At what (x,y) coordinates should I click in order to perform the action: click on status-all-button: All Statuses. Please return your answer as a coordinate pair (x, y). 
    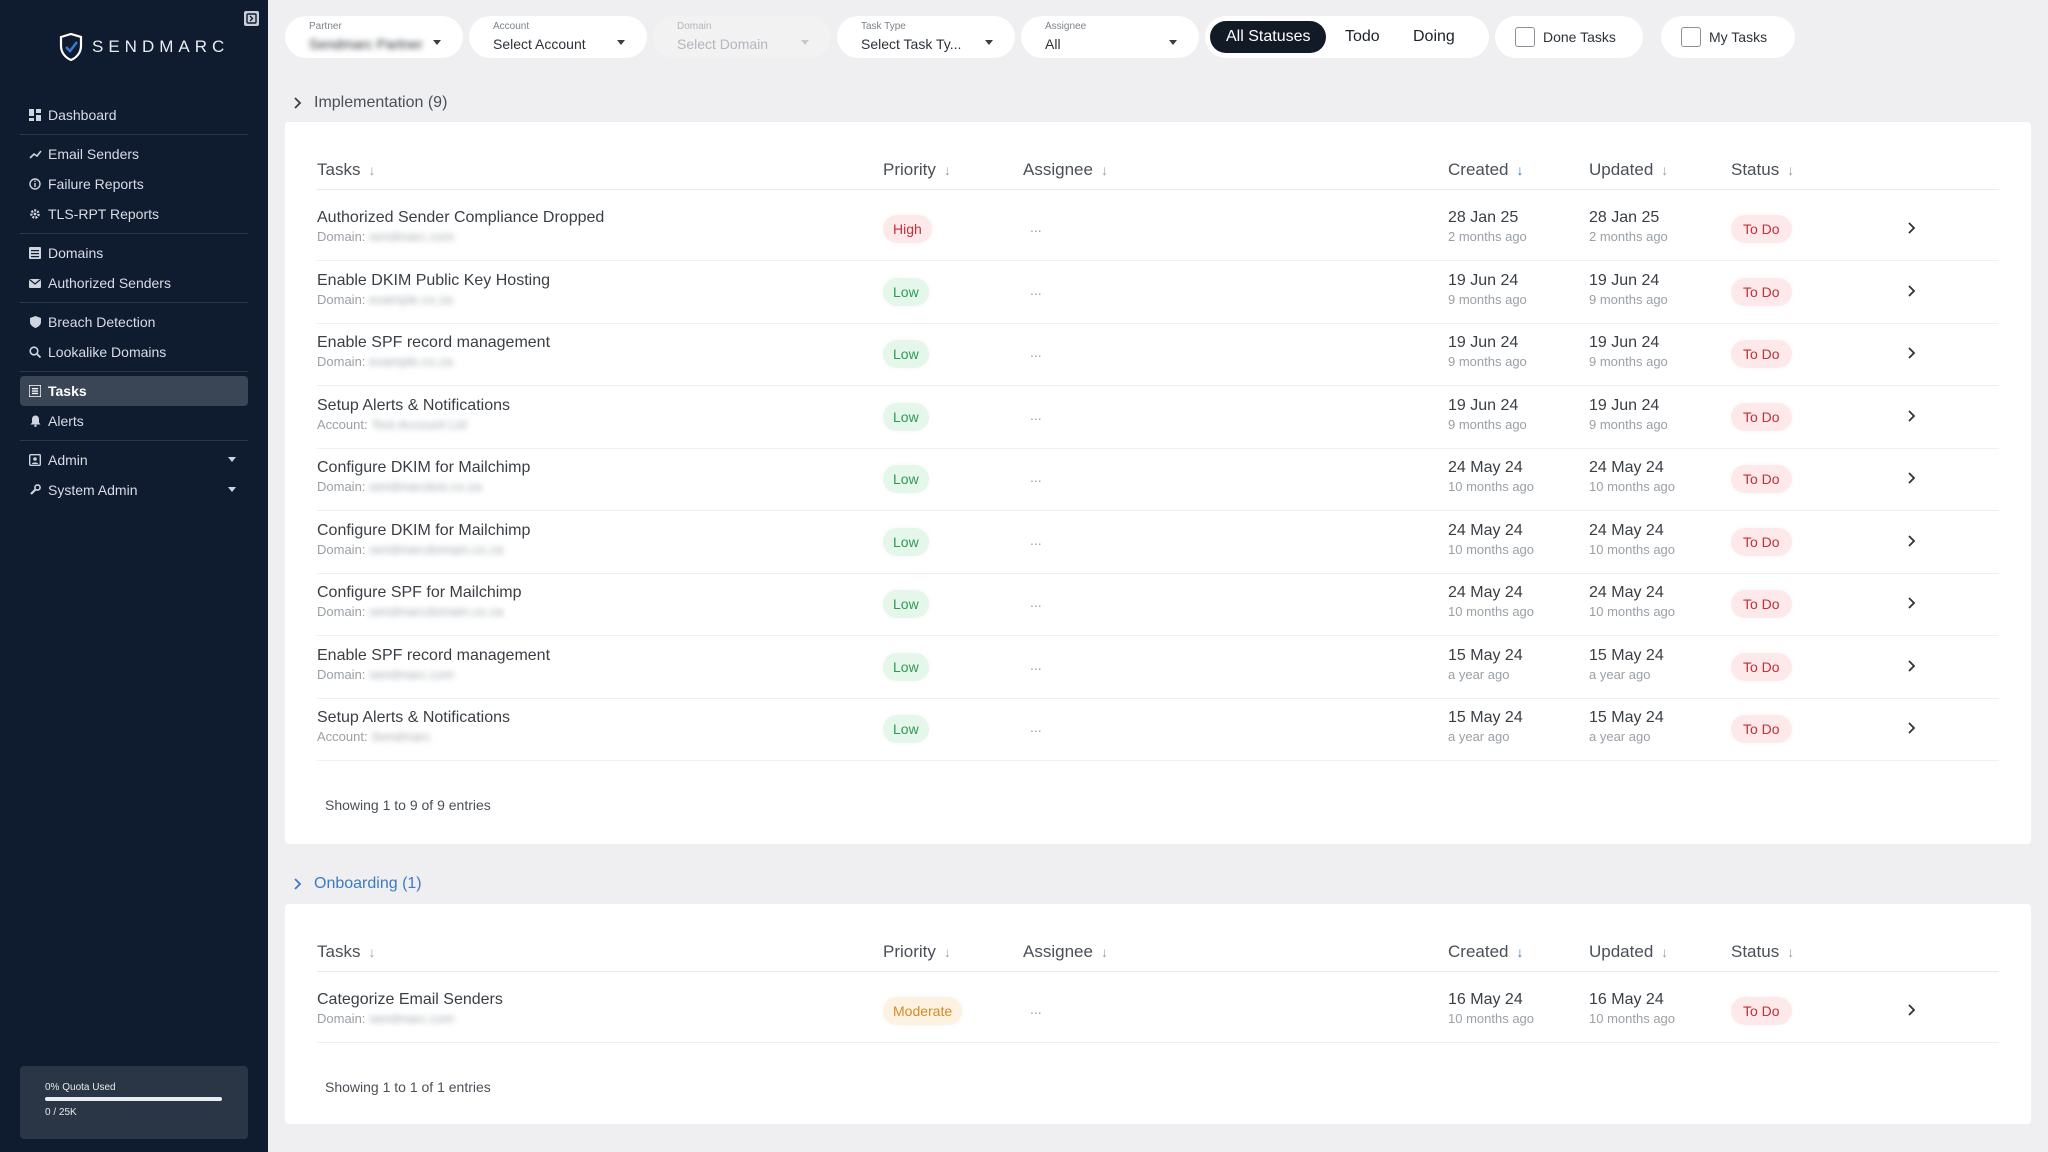
    Looking at the image, I should click on (1268, 37).